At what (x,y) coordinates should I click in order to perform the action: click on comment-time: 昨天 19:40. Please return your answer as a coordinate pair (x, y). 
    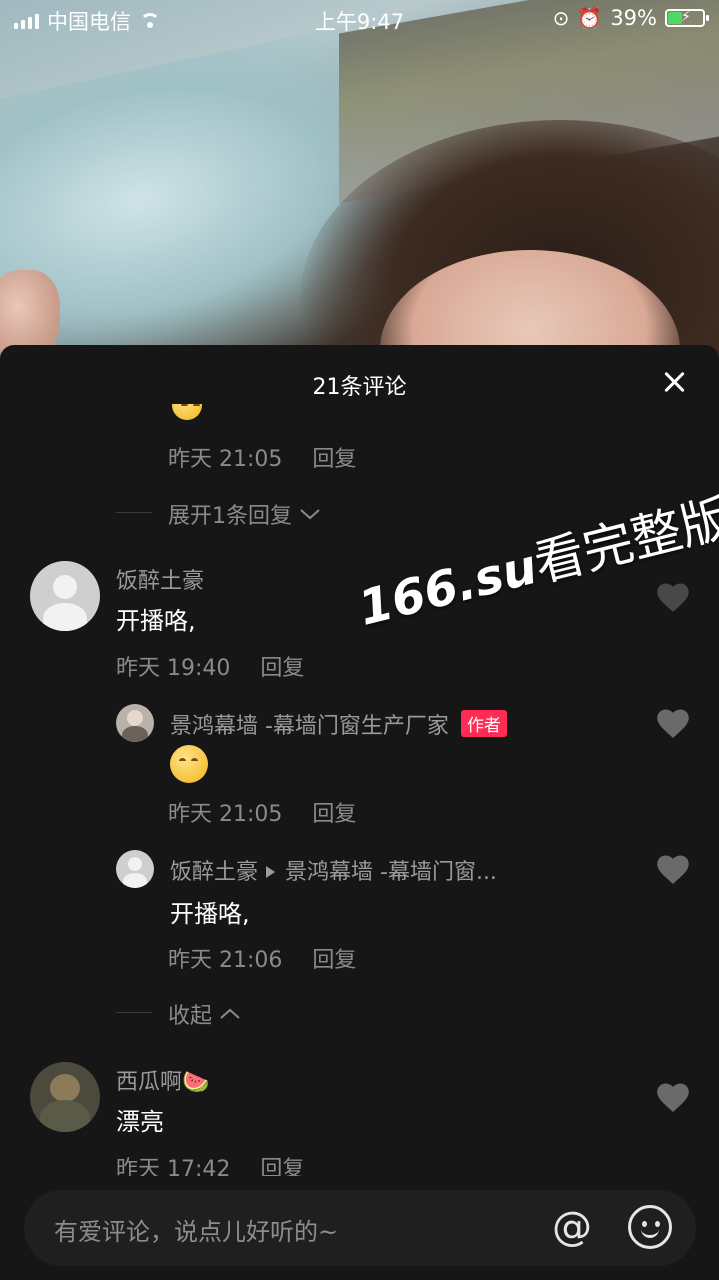
    Looking at the image, I should click on (173, 668).